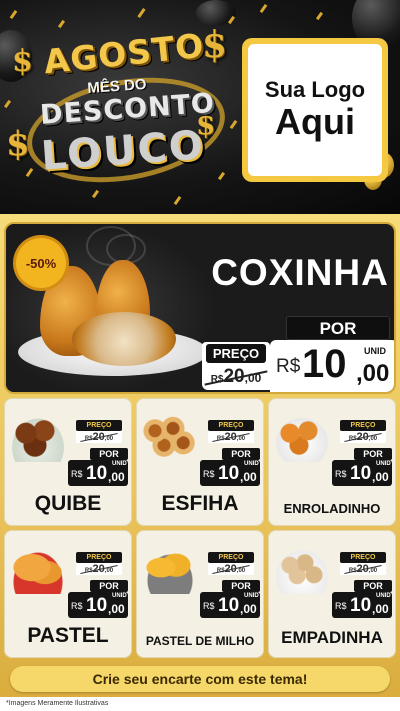  I want to click on product-name: EMPADINHA, so click(332, 637).